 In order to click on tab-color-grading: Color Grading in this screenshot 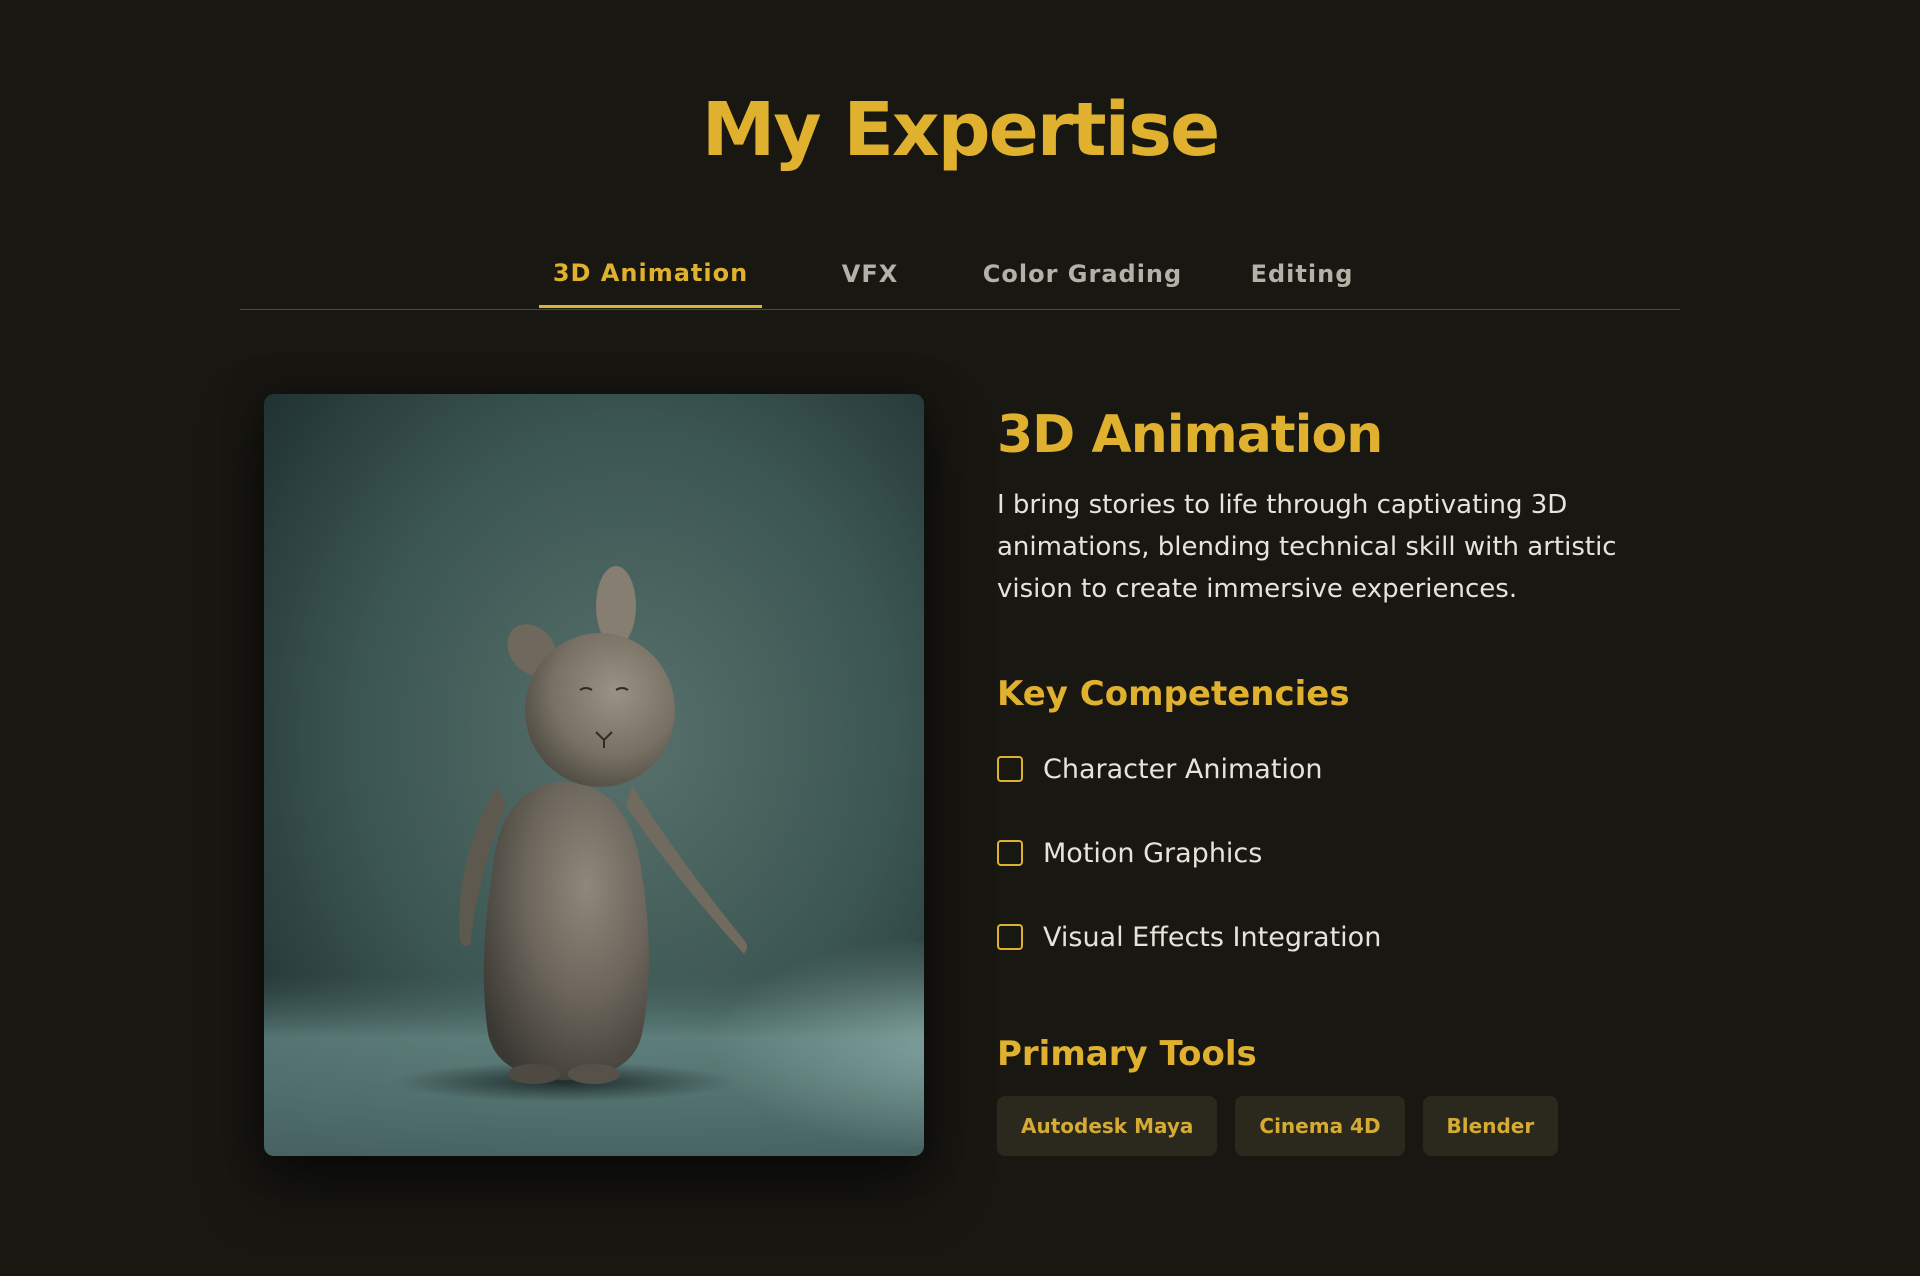, I will do `click(1082, 274)`.